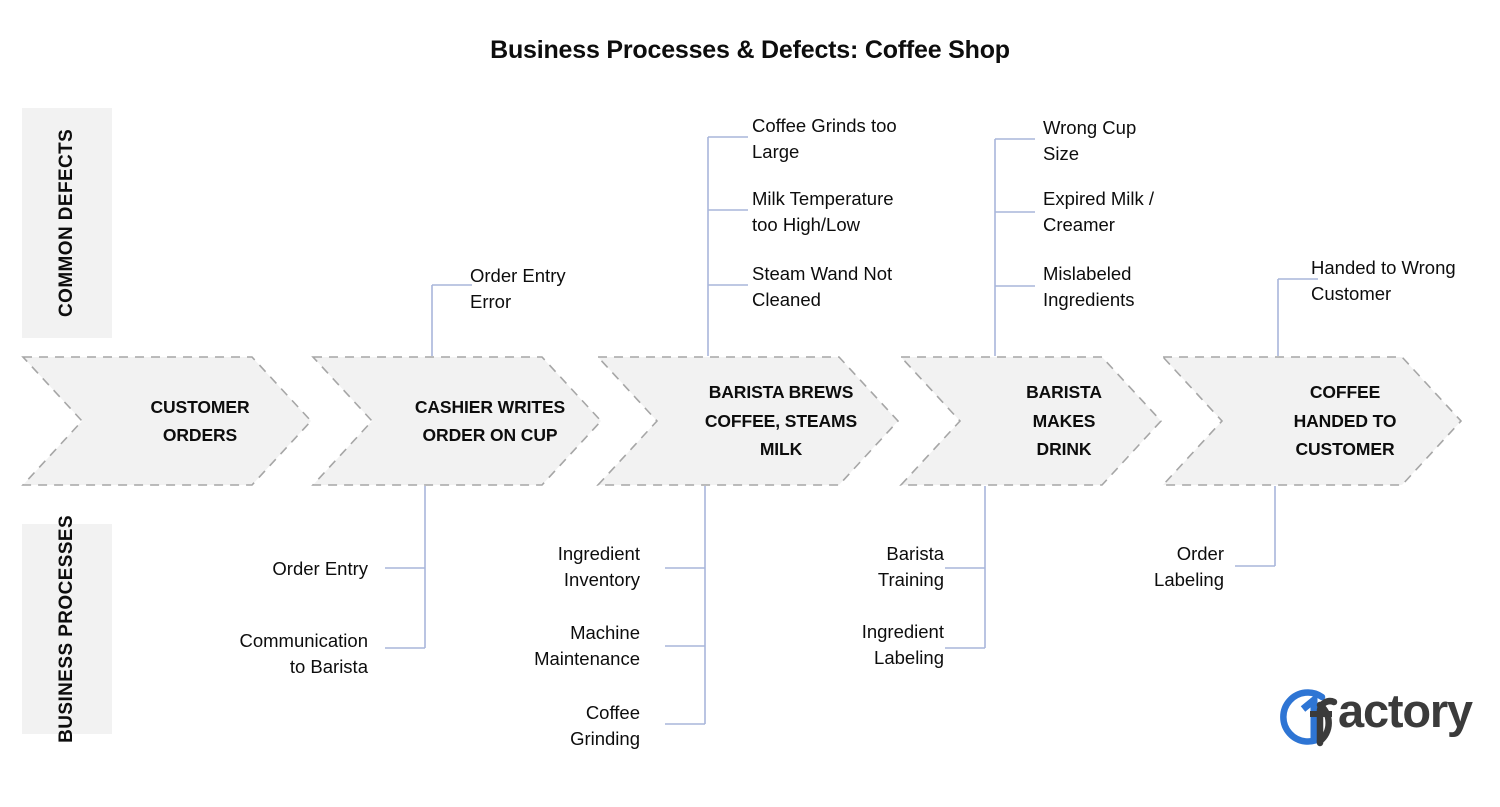 This screenshot has width=1500, height=807. I want to click on band-common-defects-label: COMMON DEFECTS, so click(67, 223).